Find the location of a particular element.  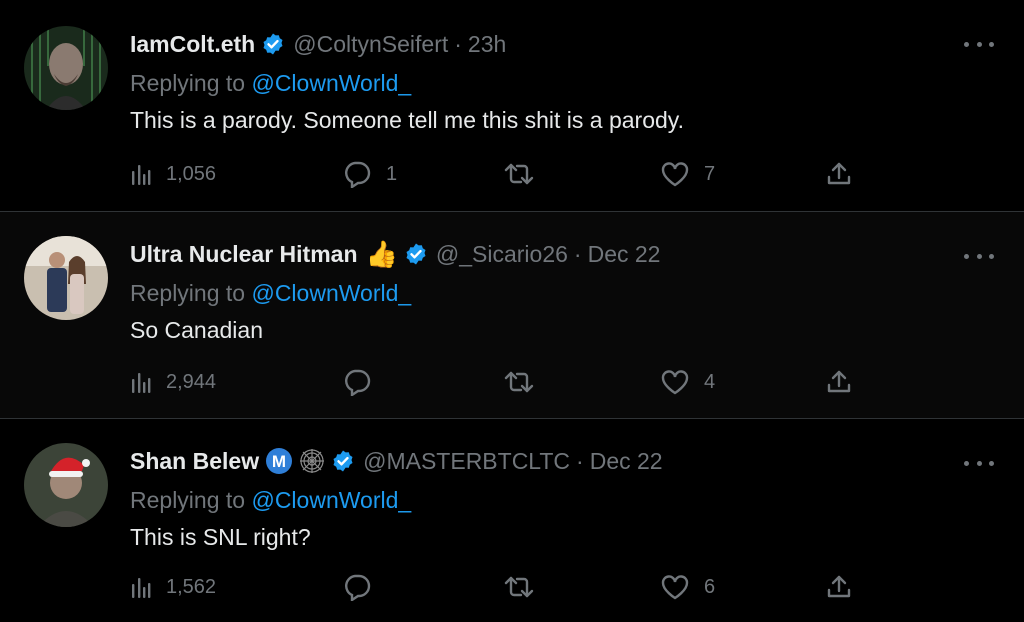

tweet-text: So Canadian is located at coordinates (196, 330).